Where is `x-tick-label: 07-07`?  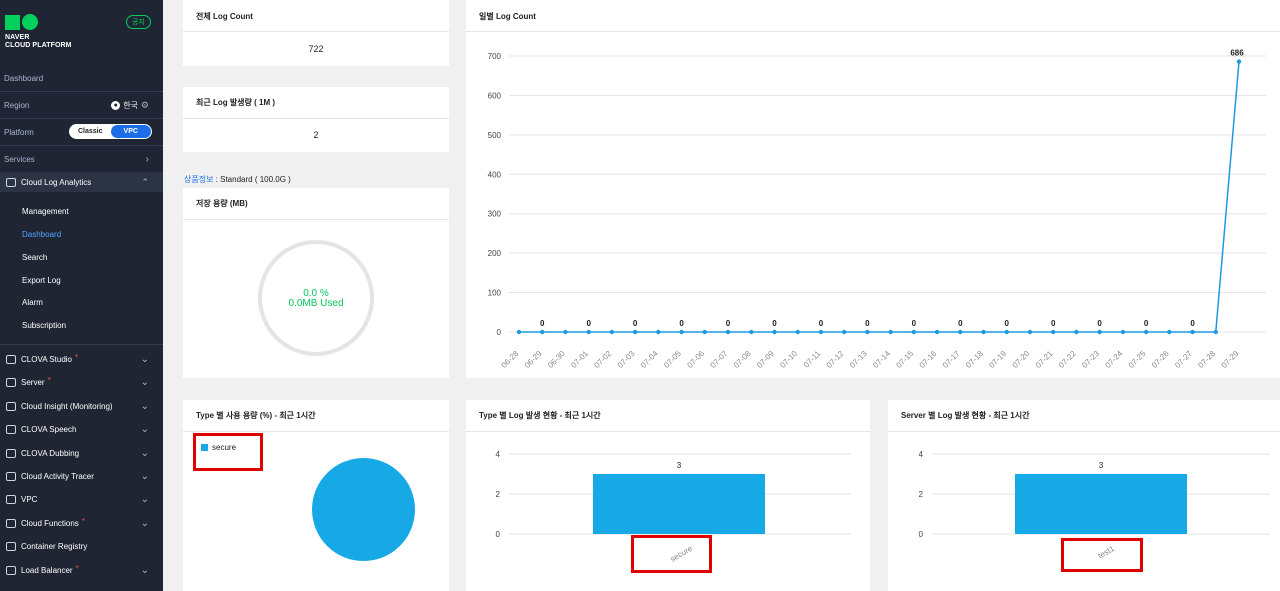
x-tick-label: 07-07 is located at coordinates (719, 359).